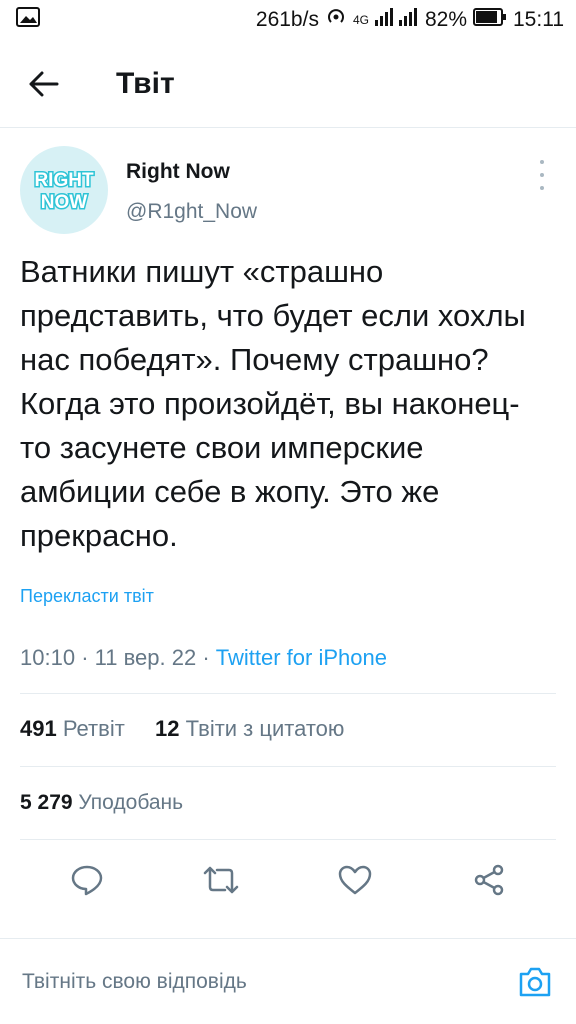 This screenshot has height=1024, width=576. I want to click on svg-text: RIGHT, so click(64, 180).